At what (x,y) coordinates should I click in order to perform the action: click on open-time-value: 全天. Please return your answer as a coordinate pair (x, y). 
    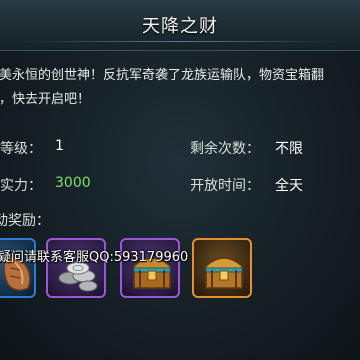
    Looking at the image, I should click on (289, 186).